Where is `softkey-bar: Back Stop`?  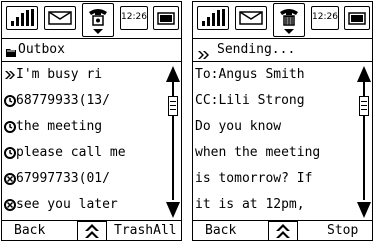
softkey-bar: Back Stop is located at coordinates (282, 230).